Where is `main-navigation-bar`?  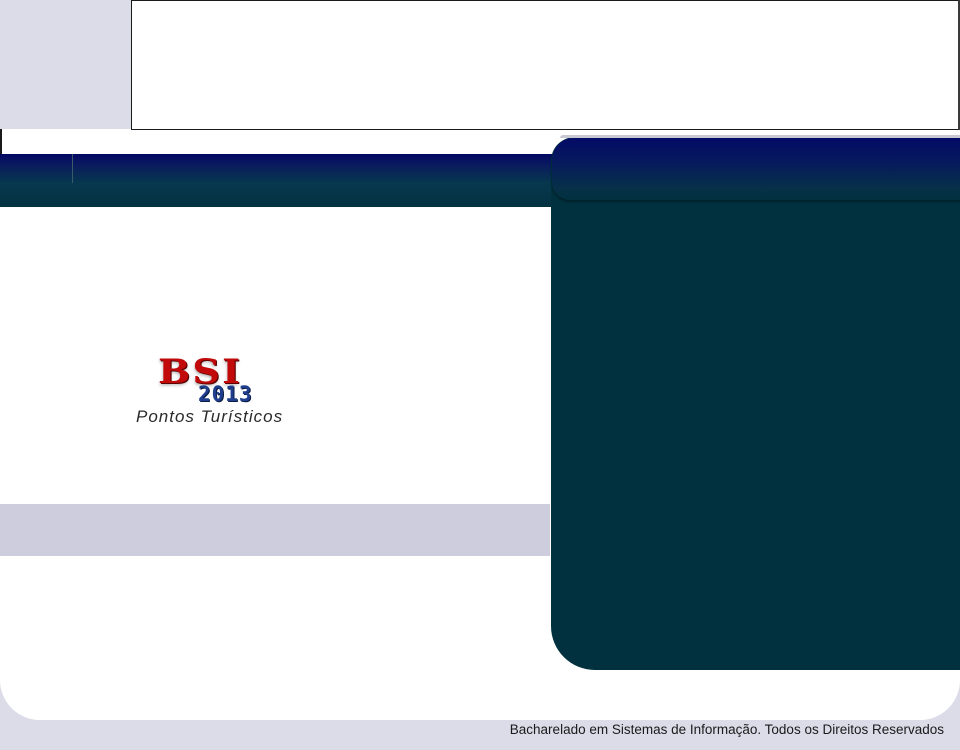 main-navigation-bar is located at coordinates (280, 180).